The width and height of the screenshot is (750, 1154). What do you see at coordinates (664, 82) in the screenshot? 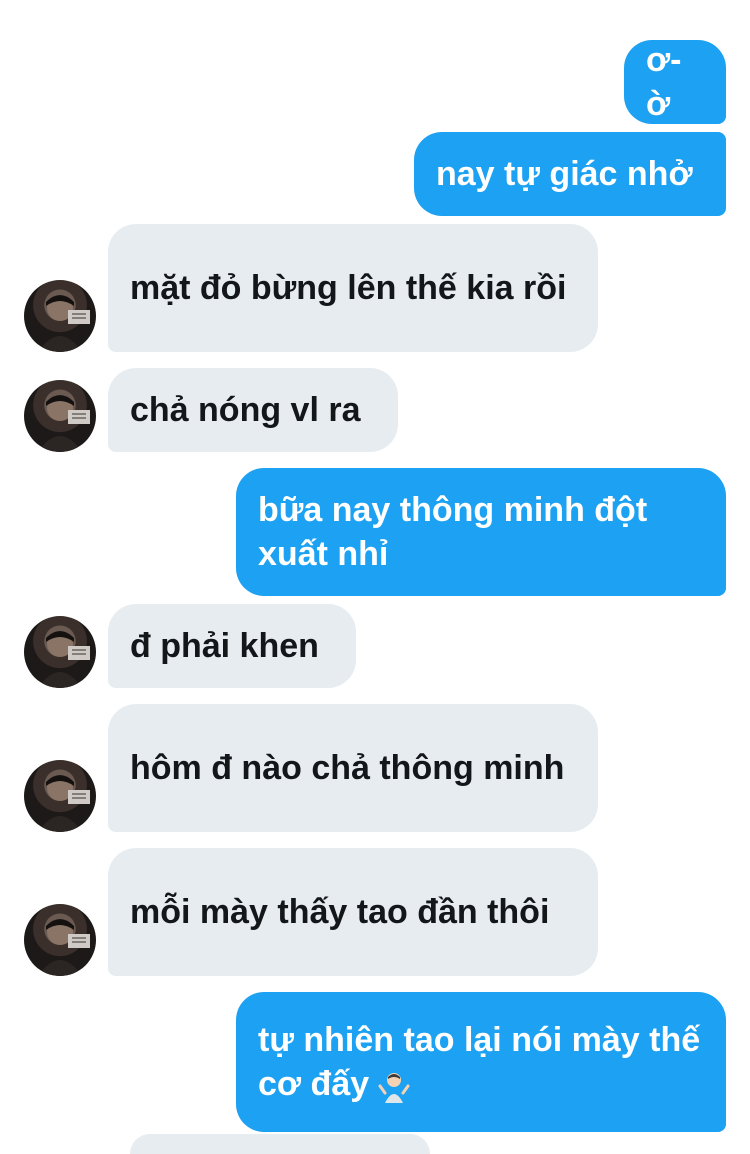
I see `message-text: ơ-ờ` at bounding box center [664, 82].